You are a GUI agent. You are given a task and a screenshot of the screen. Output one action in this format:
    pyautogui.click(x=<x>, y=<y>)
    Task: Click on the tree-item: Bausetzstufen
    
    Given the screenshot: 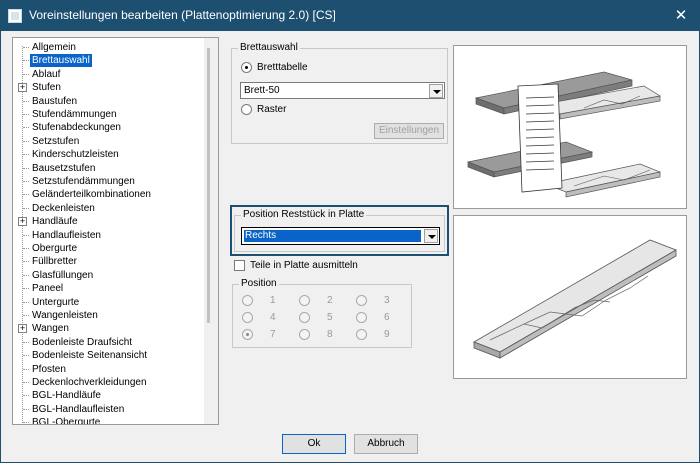 What is the action you would take?
    pyautogui.click(x=108, y=168)
    